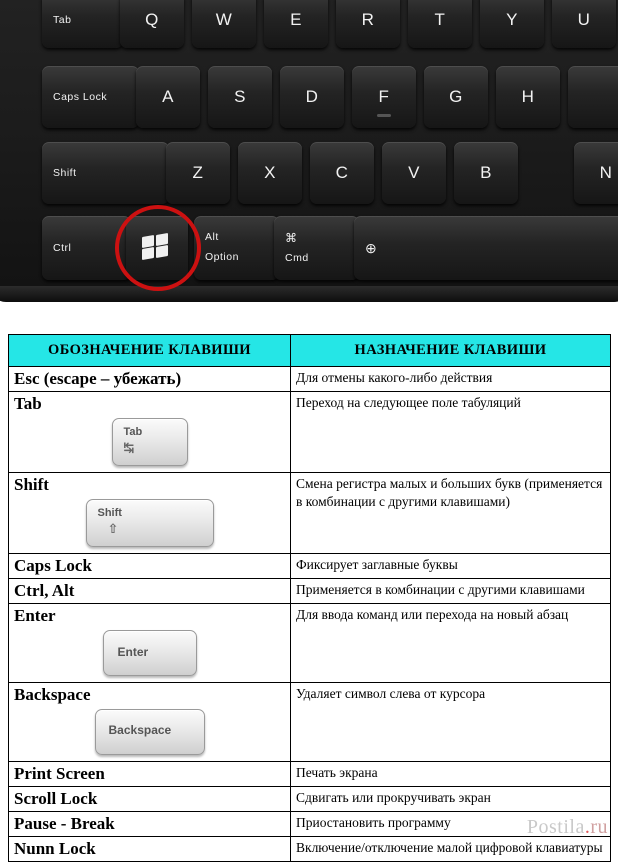 The width and height of the screenshot is (618, 862). I want to click on photo-key-s-label: S, so click(240, 96).